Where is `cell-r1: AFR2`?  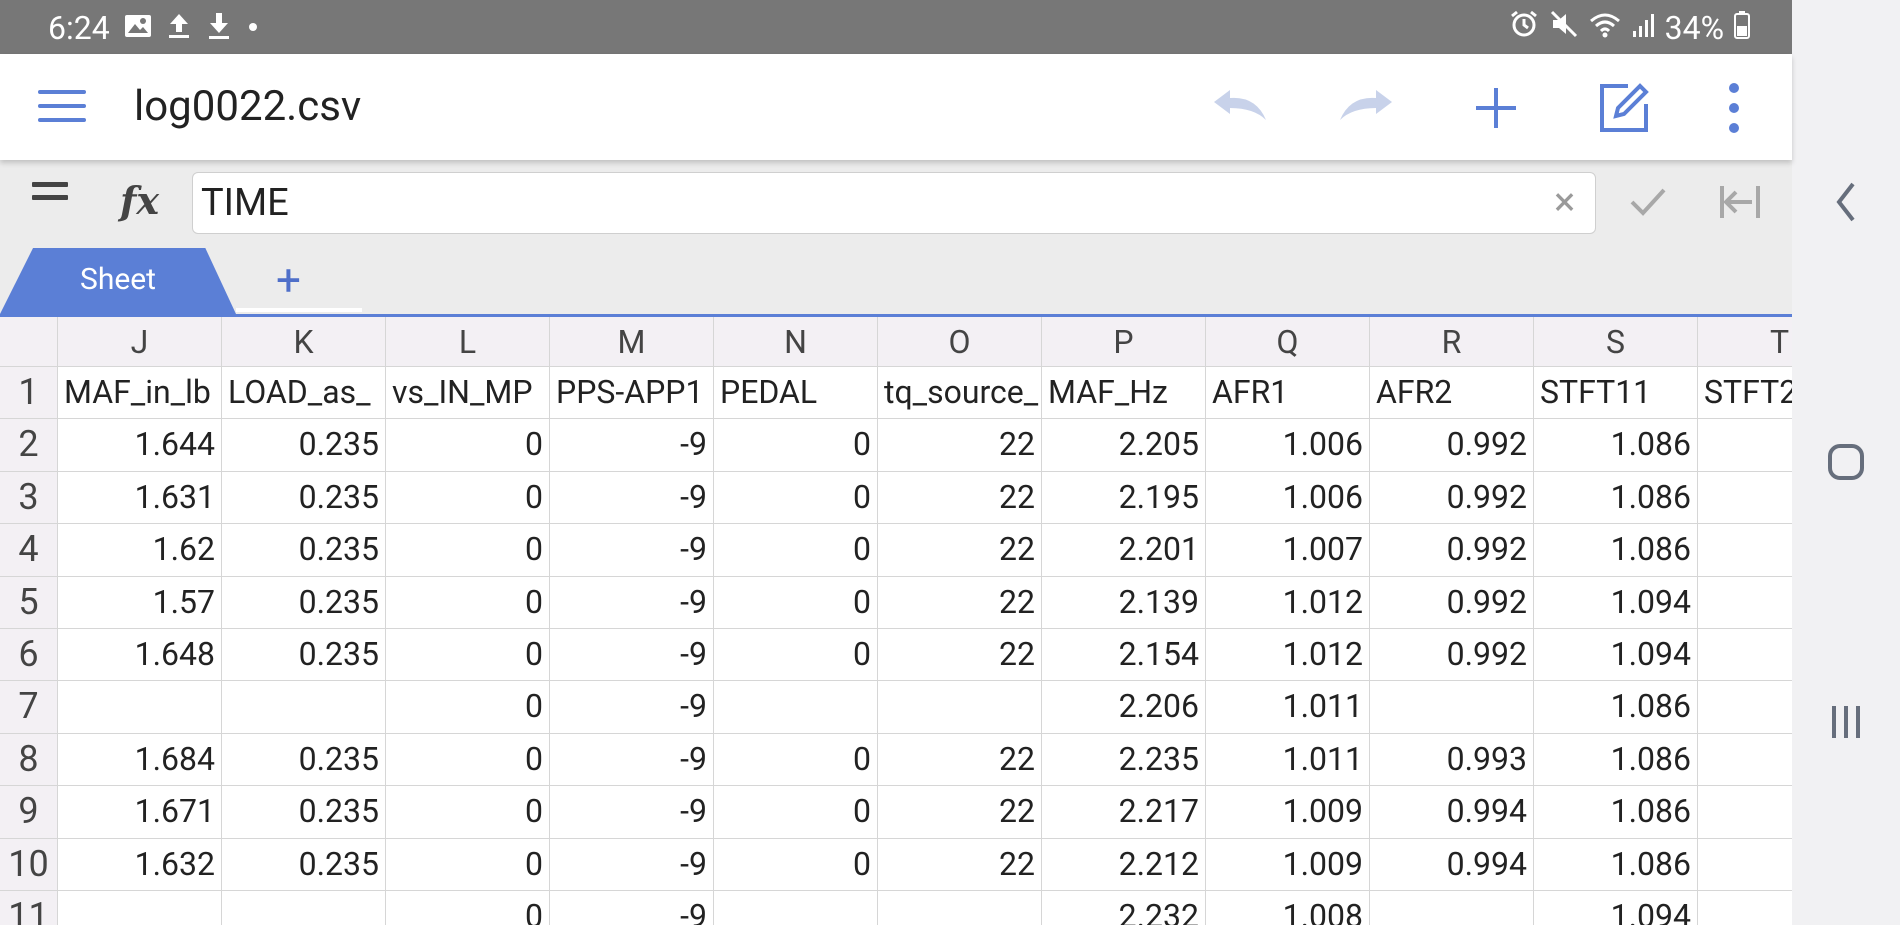 cell-r1: AFR2 is located at coordinates (1452, 393).